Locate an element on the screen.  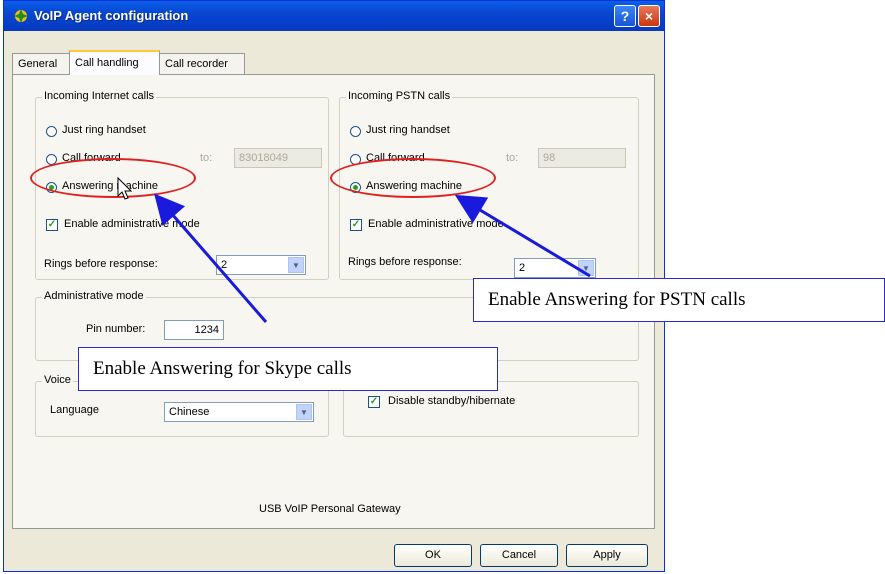
pstn-callout: Enable Answering for PSTN calls is located at coordinates (679, 300).